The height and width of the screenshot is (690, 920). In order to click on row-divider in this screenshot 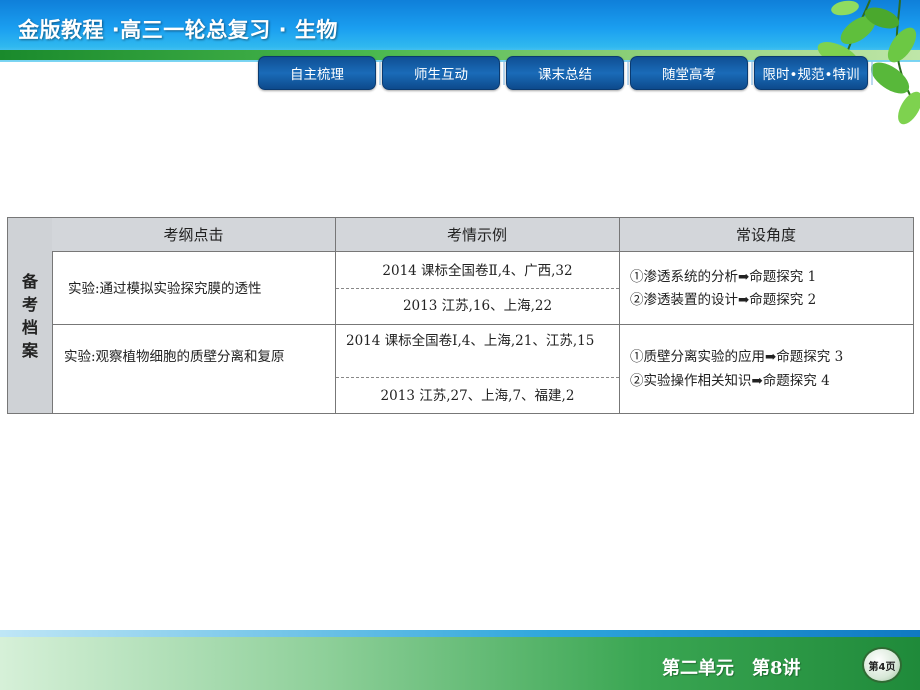, I will do `click(482, 324)`.